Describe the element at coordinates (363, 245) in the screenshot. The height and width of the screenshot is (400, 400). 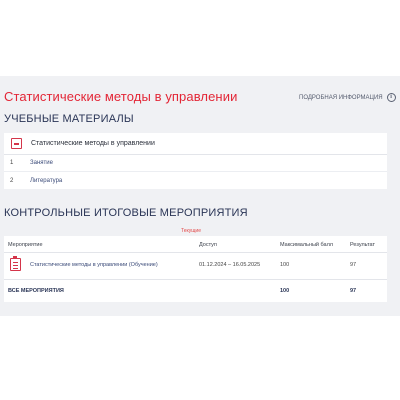
I see `header-result: Результат` at that location.